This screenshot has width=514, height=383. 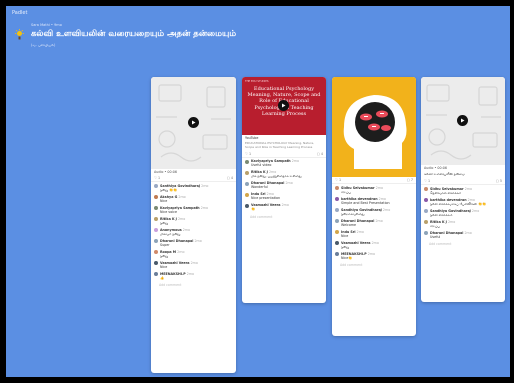 I want to click on comment-item: Roopa M 2mo நன்று, so click(x=193, y=253).